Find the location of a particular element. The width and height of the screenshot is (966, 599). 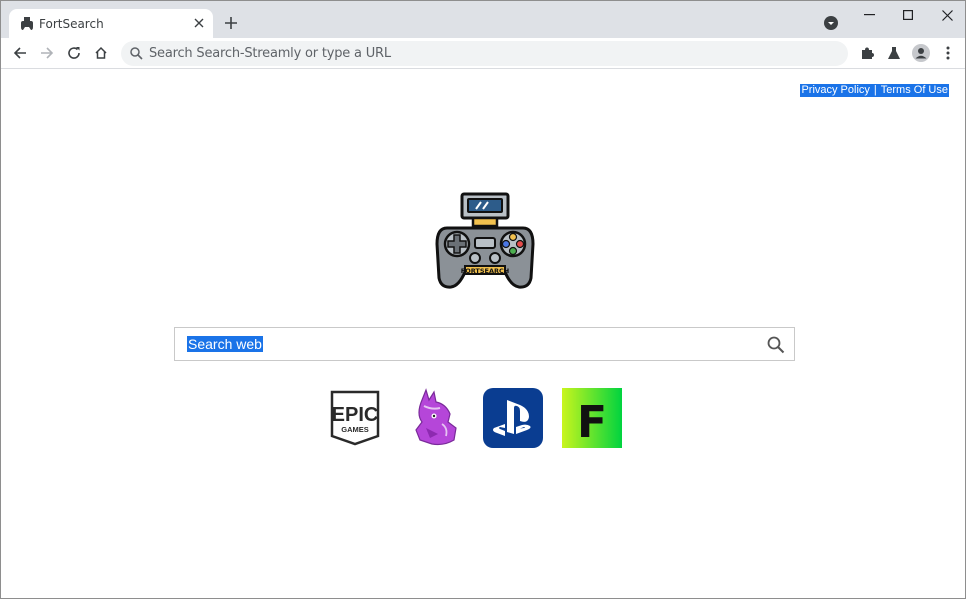

reload-icon is located at coordinates (74, 53).